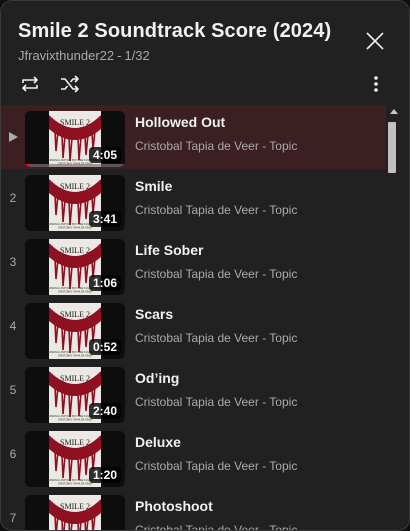 This screenshot has width=410, height=531. Describe the element at coordinates (66, 55) in the screenshot. I see `playlist-owner: Jfravixthunder22` at that location.